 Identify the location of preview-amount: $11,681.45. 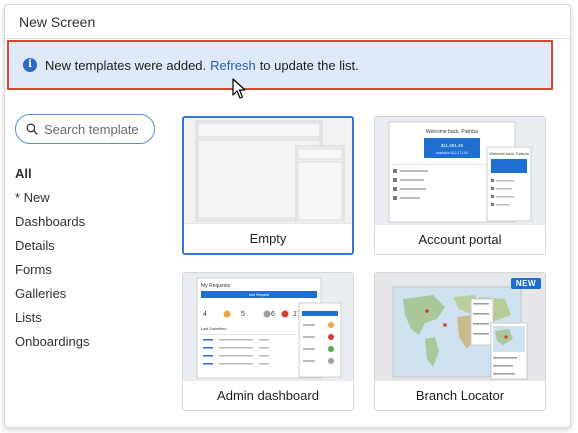
(452, 145).